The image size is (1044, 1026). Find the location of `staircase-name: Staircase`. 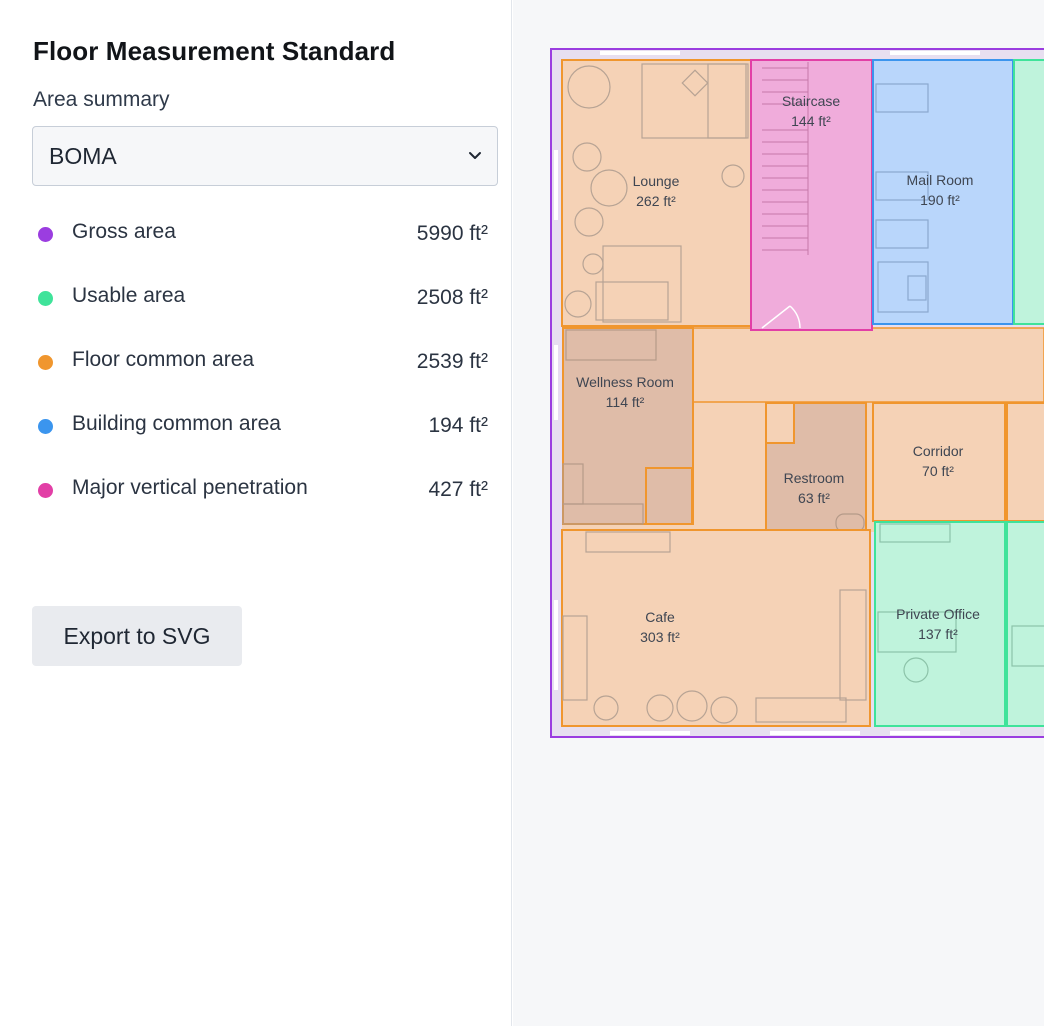

staircase-name: Staircase is located at coordinates (811, 101).